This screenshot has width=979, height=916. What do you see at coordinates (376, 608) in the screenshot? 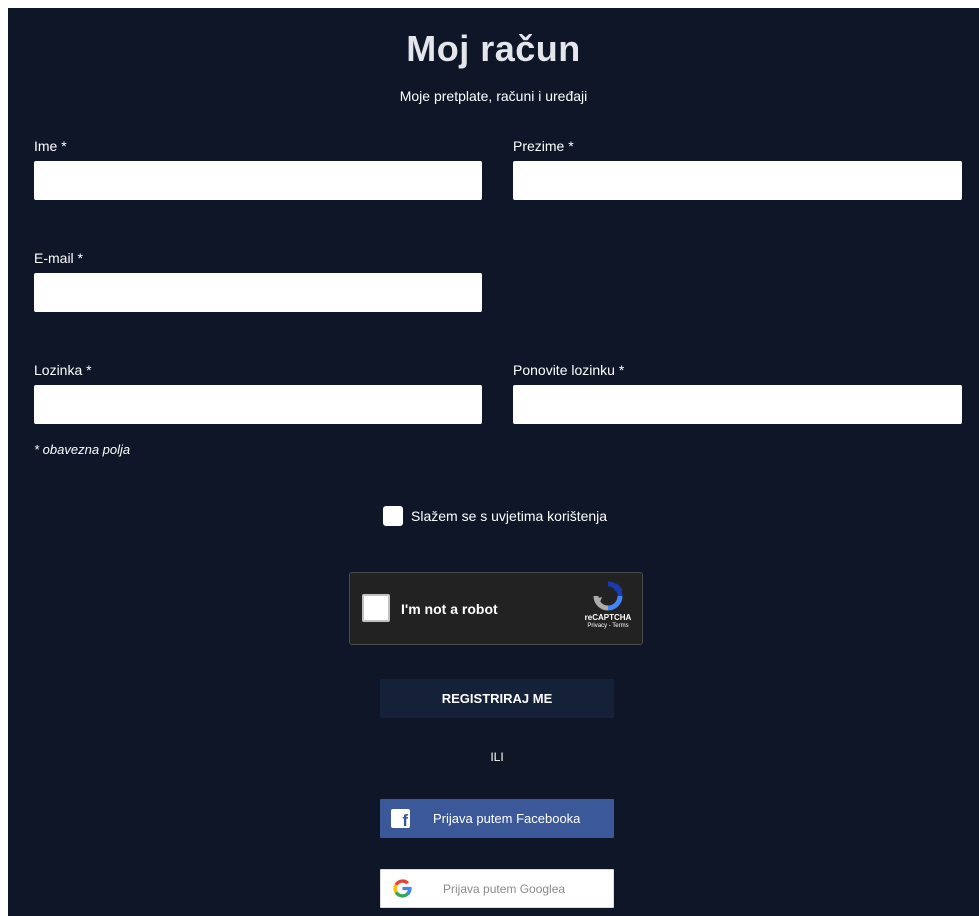
I see `recaptcha-checkbox` at bounding box center [376, 608].